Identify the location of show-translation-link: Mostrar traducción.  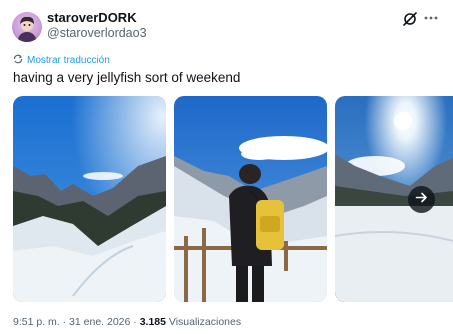
(61, 60).